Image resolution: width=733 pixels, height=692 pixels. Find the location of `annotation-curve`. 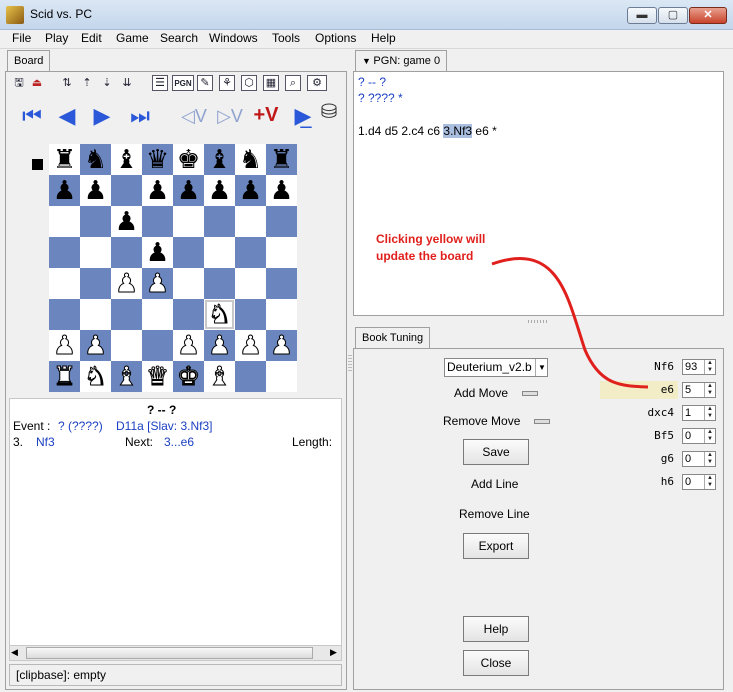

annotation-curve is located at coordinates (570, 323).